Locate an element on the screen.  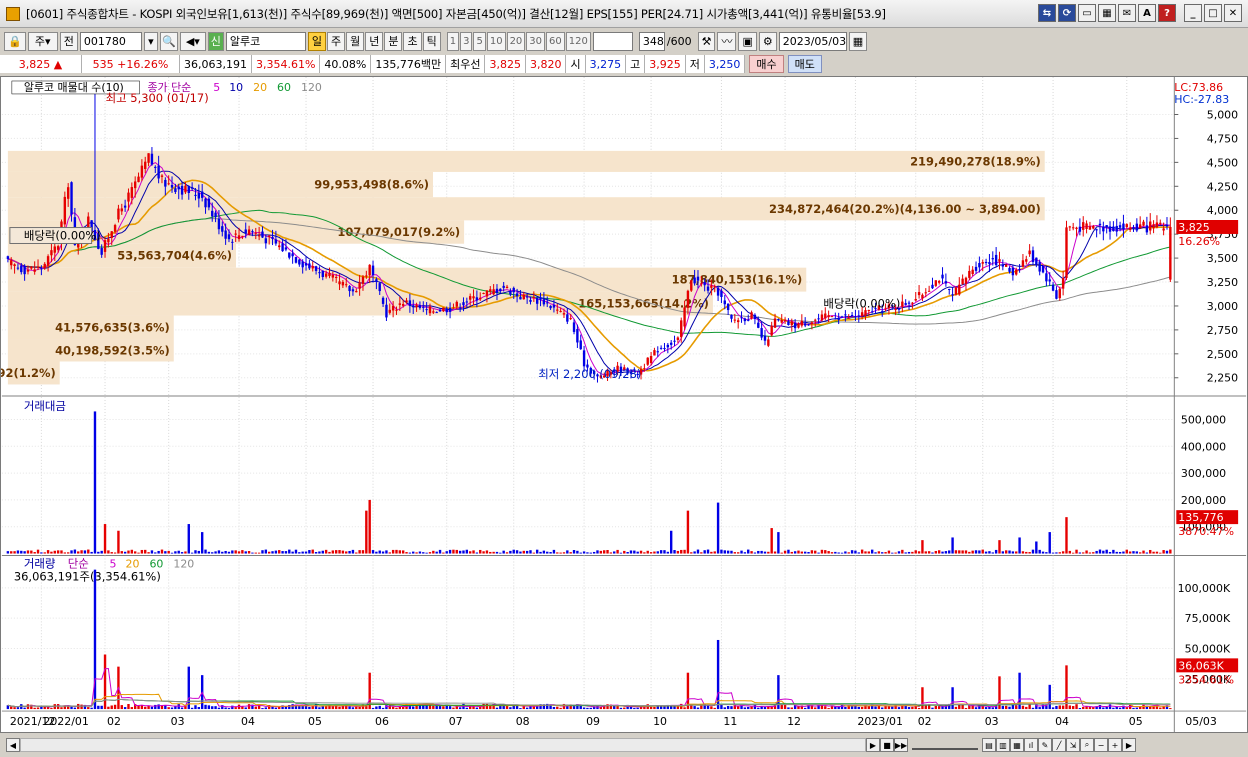
scroll-track is located at coordinates (443, 745).